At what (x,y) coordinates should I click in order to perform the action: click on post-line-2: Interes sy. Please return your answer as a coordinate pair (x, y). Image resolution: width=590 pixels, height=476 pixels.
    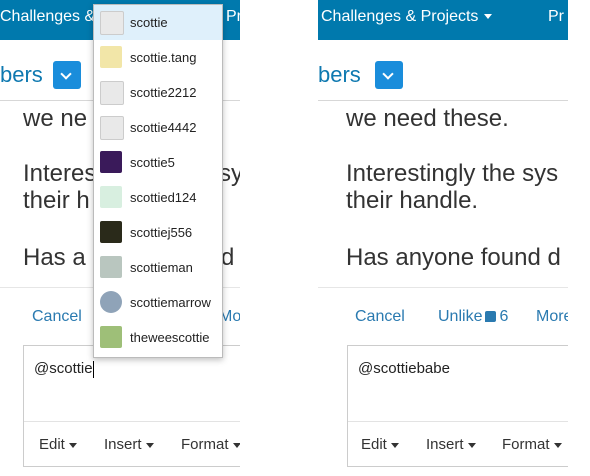
    Looking at the image, I should click on (131, 173).